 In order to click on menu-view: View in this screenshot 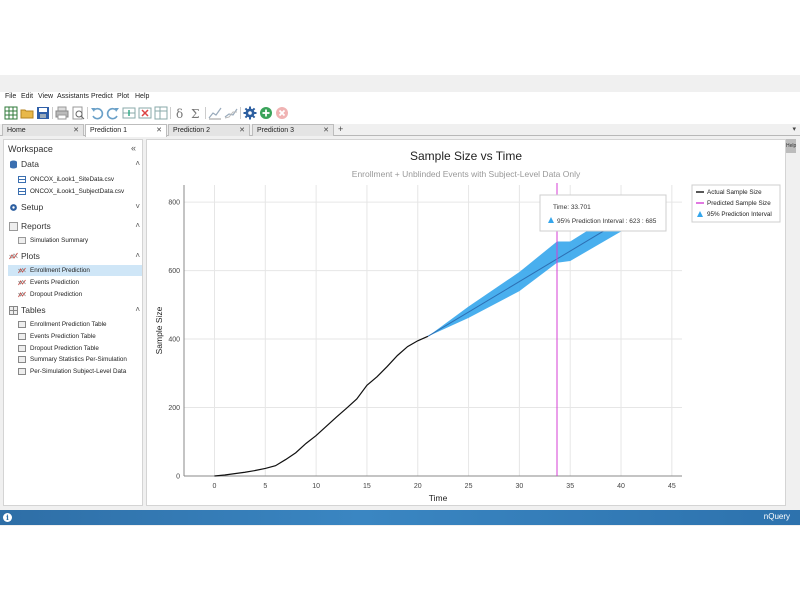, I will do `click(45, 96)`.